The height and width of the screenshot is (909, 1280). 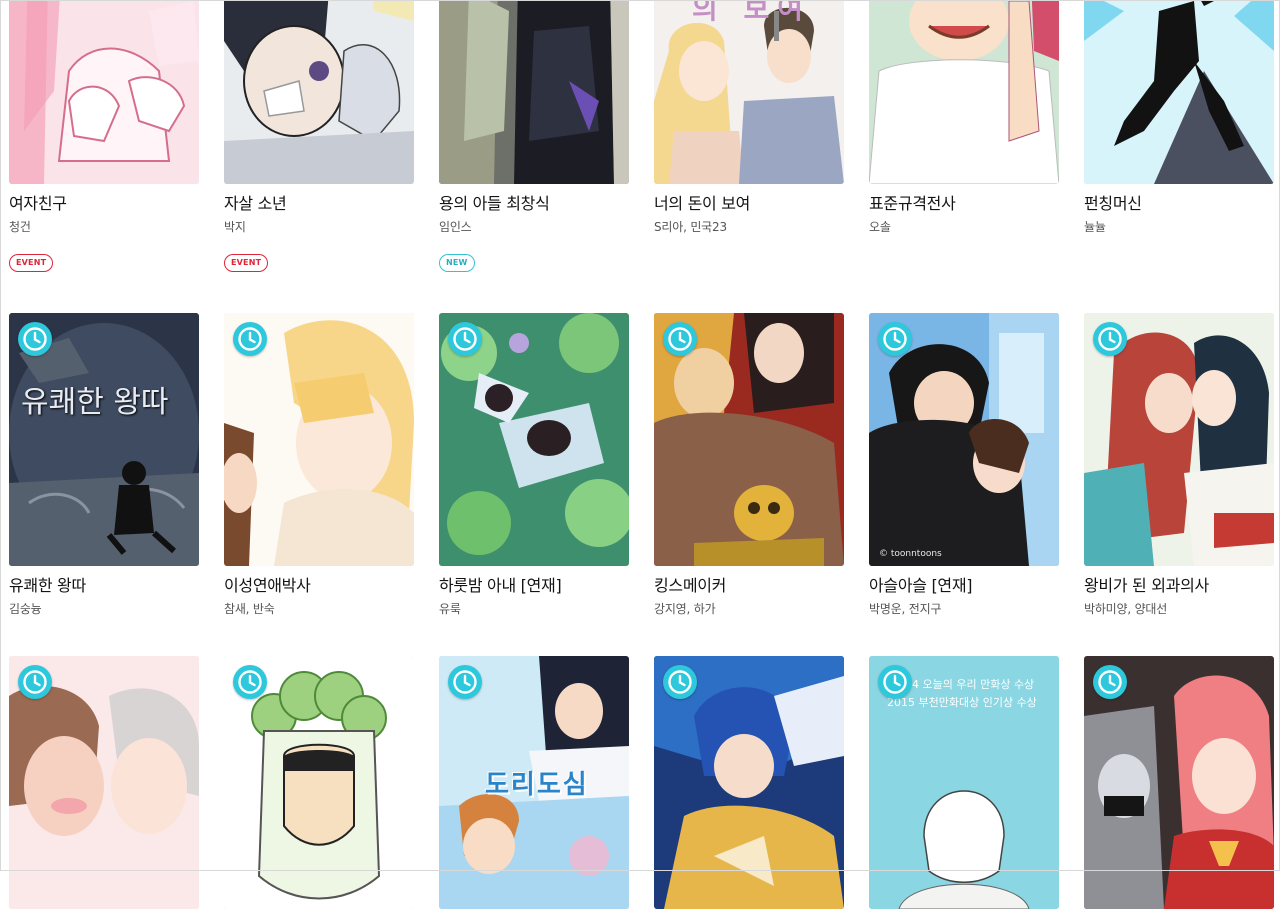 I want to click on webtoon-card-yukwaehan-wangtta: 유쾌한 왕따 유쾌한 왕따 김숭늉, so click(x=104, y=465).